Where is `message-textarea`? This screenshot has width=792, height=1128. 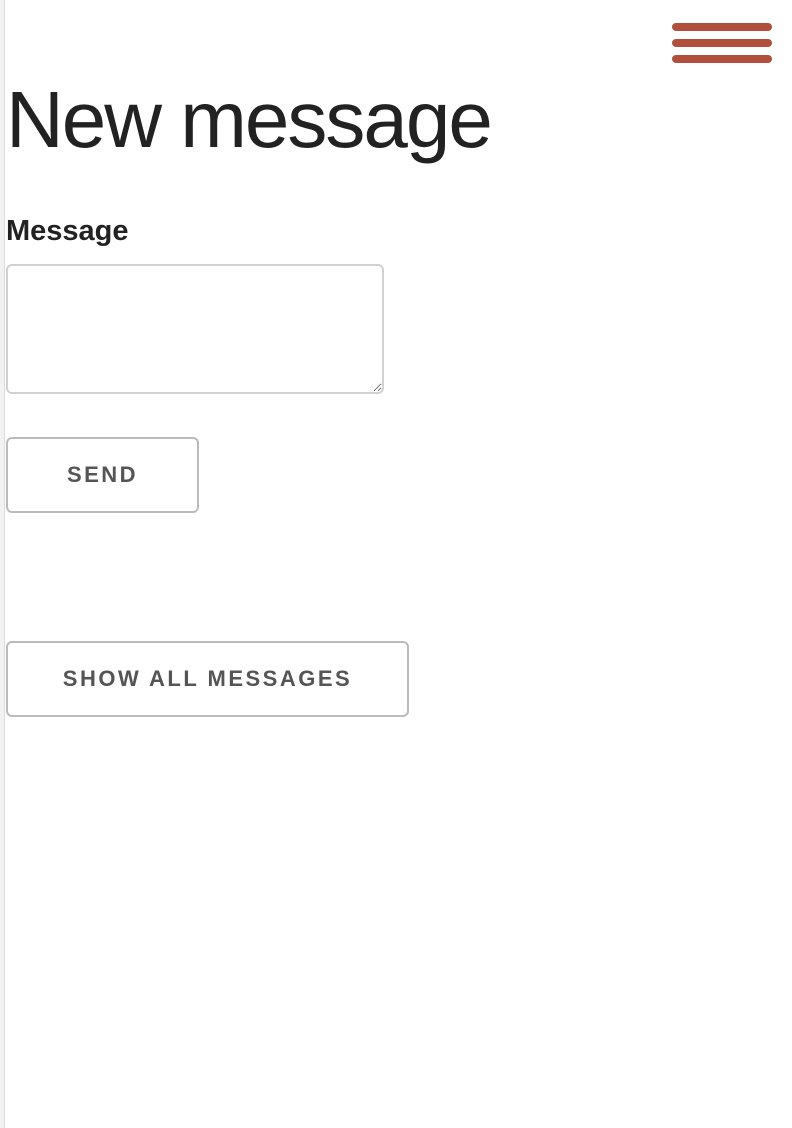
message-textarea is located at coordinates (195, 329).